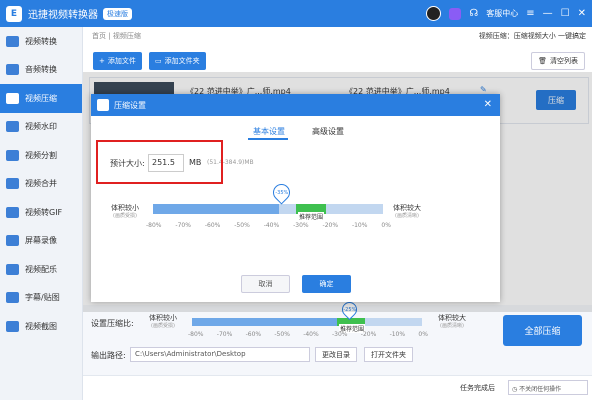 The height and width of the screenshot is (400, 592). I want to click on dialog-close-button: ✕, so click(488, 104).